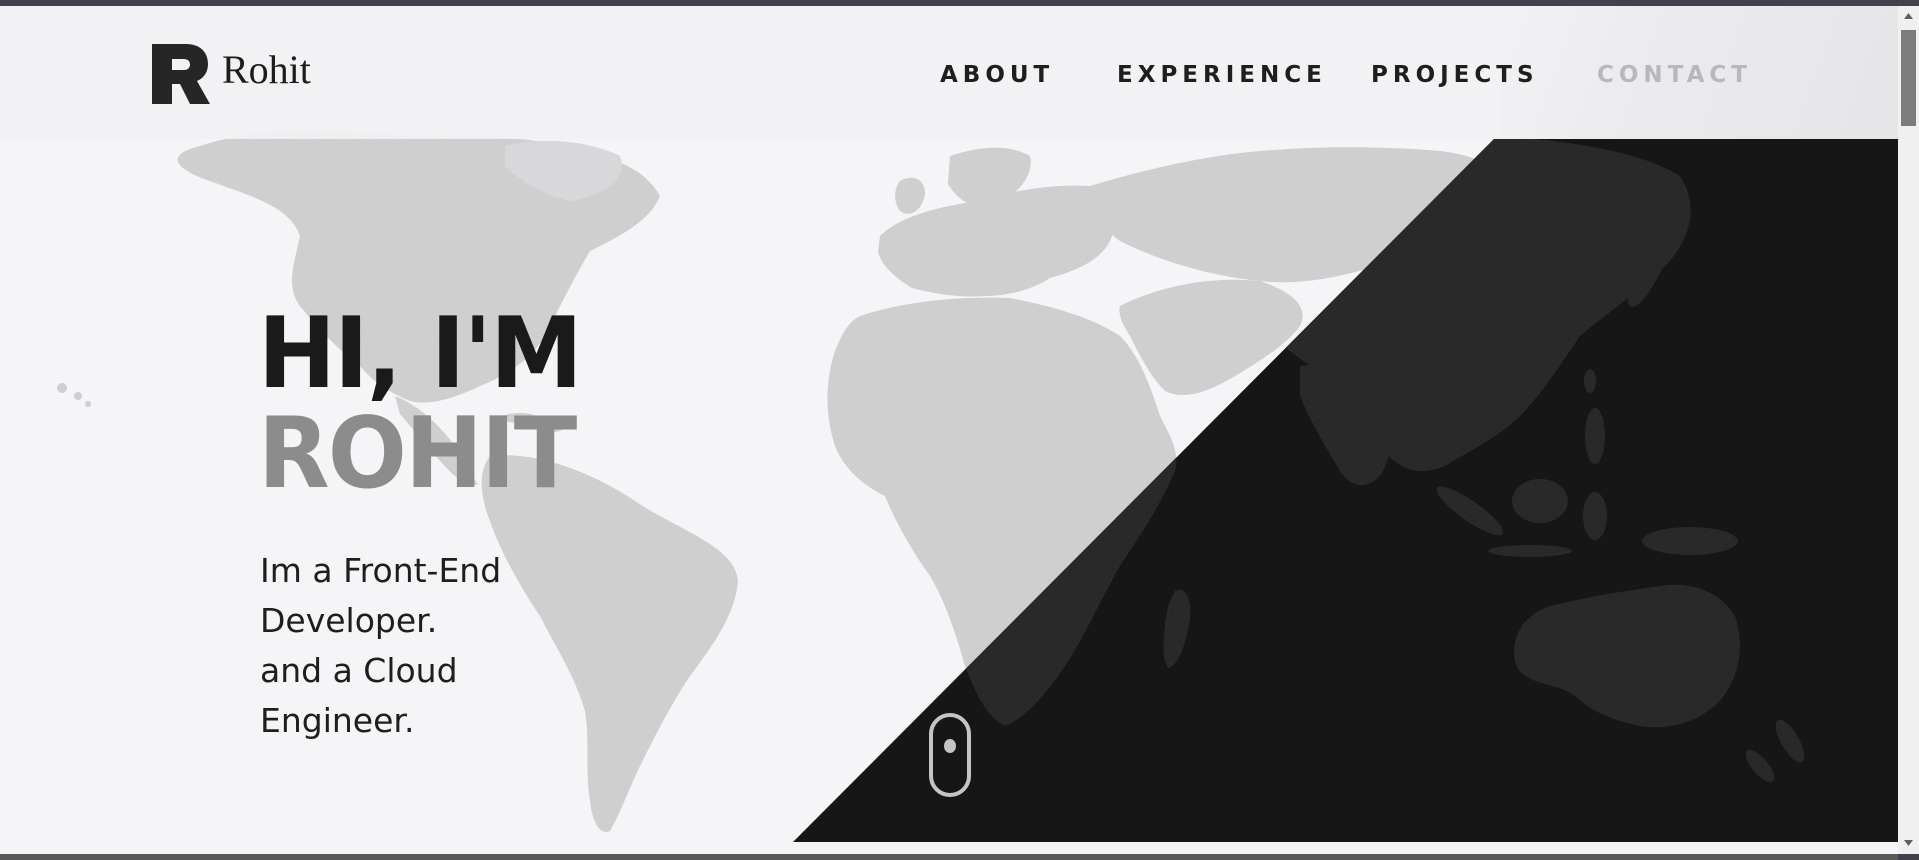  What do you see at coordinates (1590, 381) in the screenshot?
I see `taiwan-shape` at bounding box center [1590, 381].